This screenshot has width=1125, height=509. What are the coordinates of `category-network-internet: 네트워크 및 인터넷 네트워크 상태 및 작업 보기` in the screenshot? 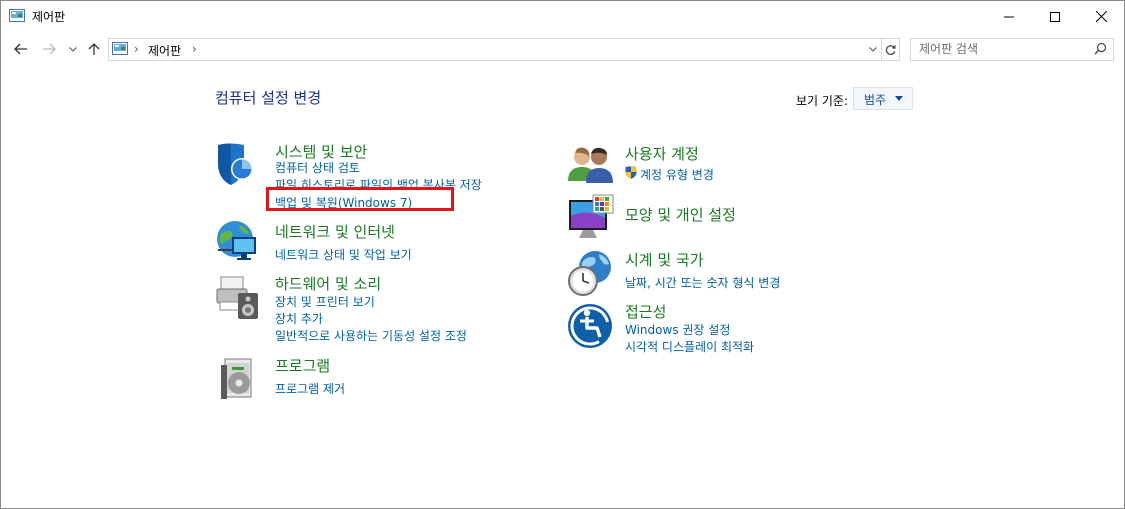 It's located at (365, 243).